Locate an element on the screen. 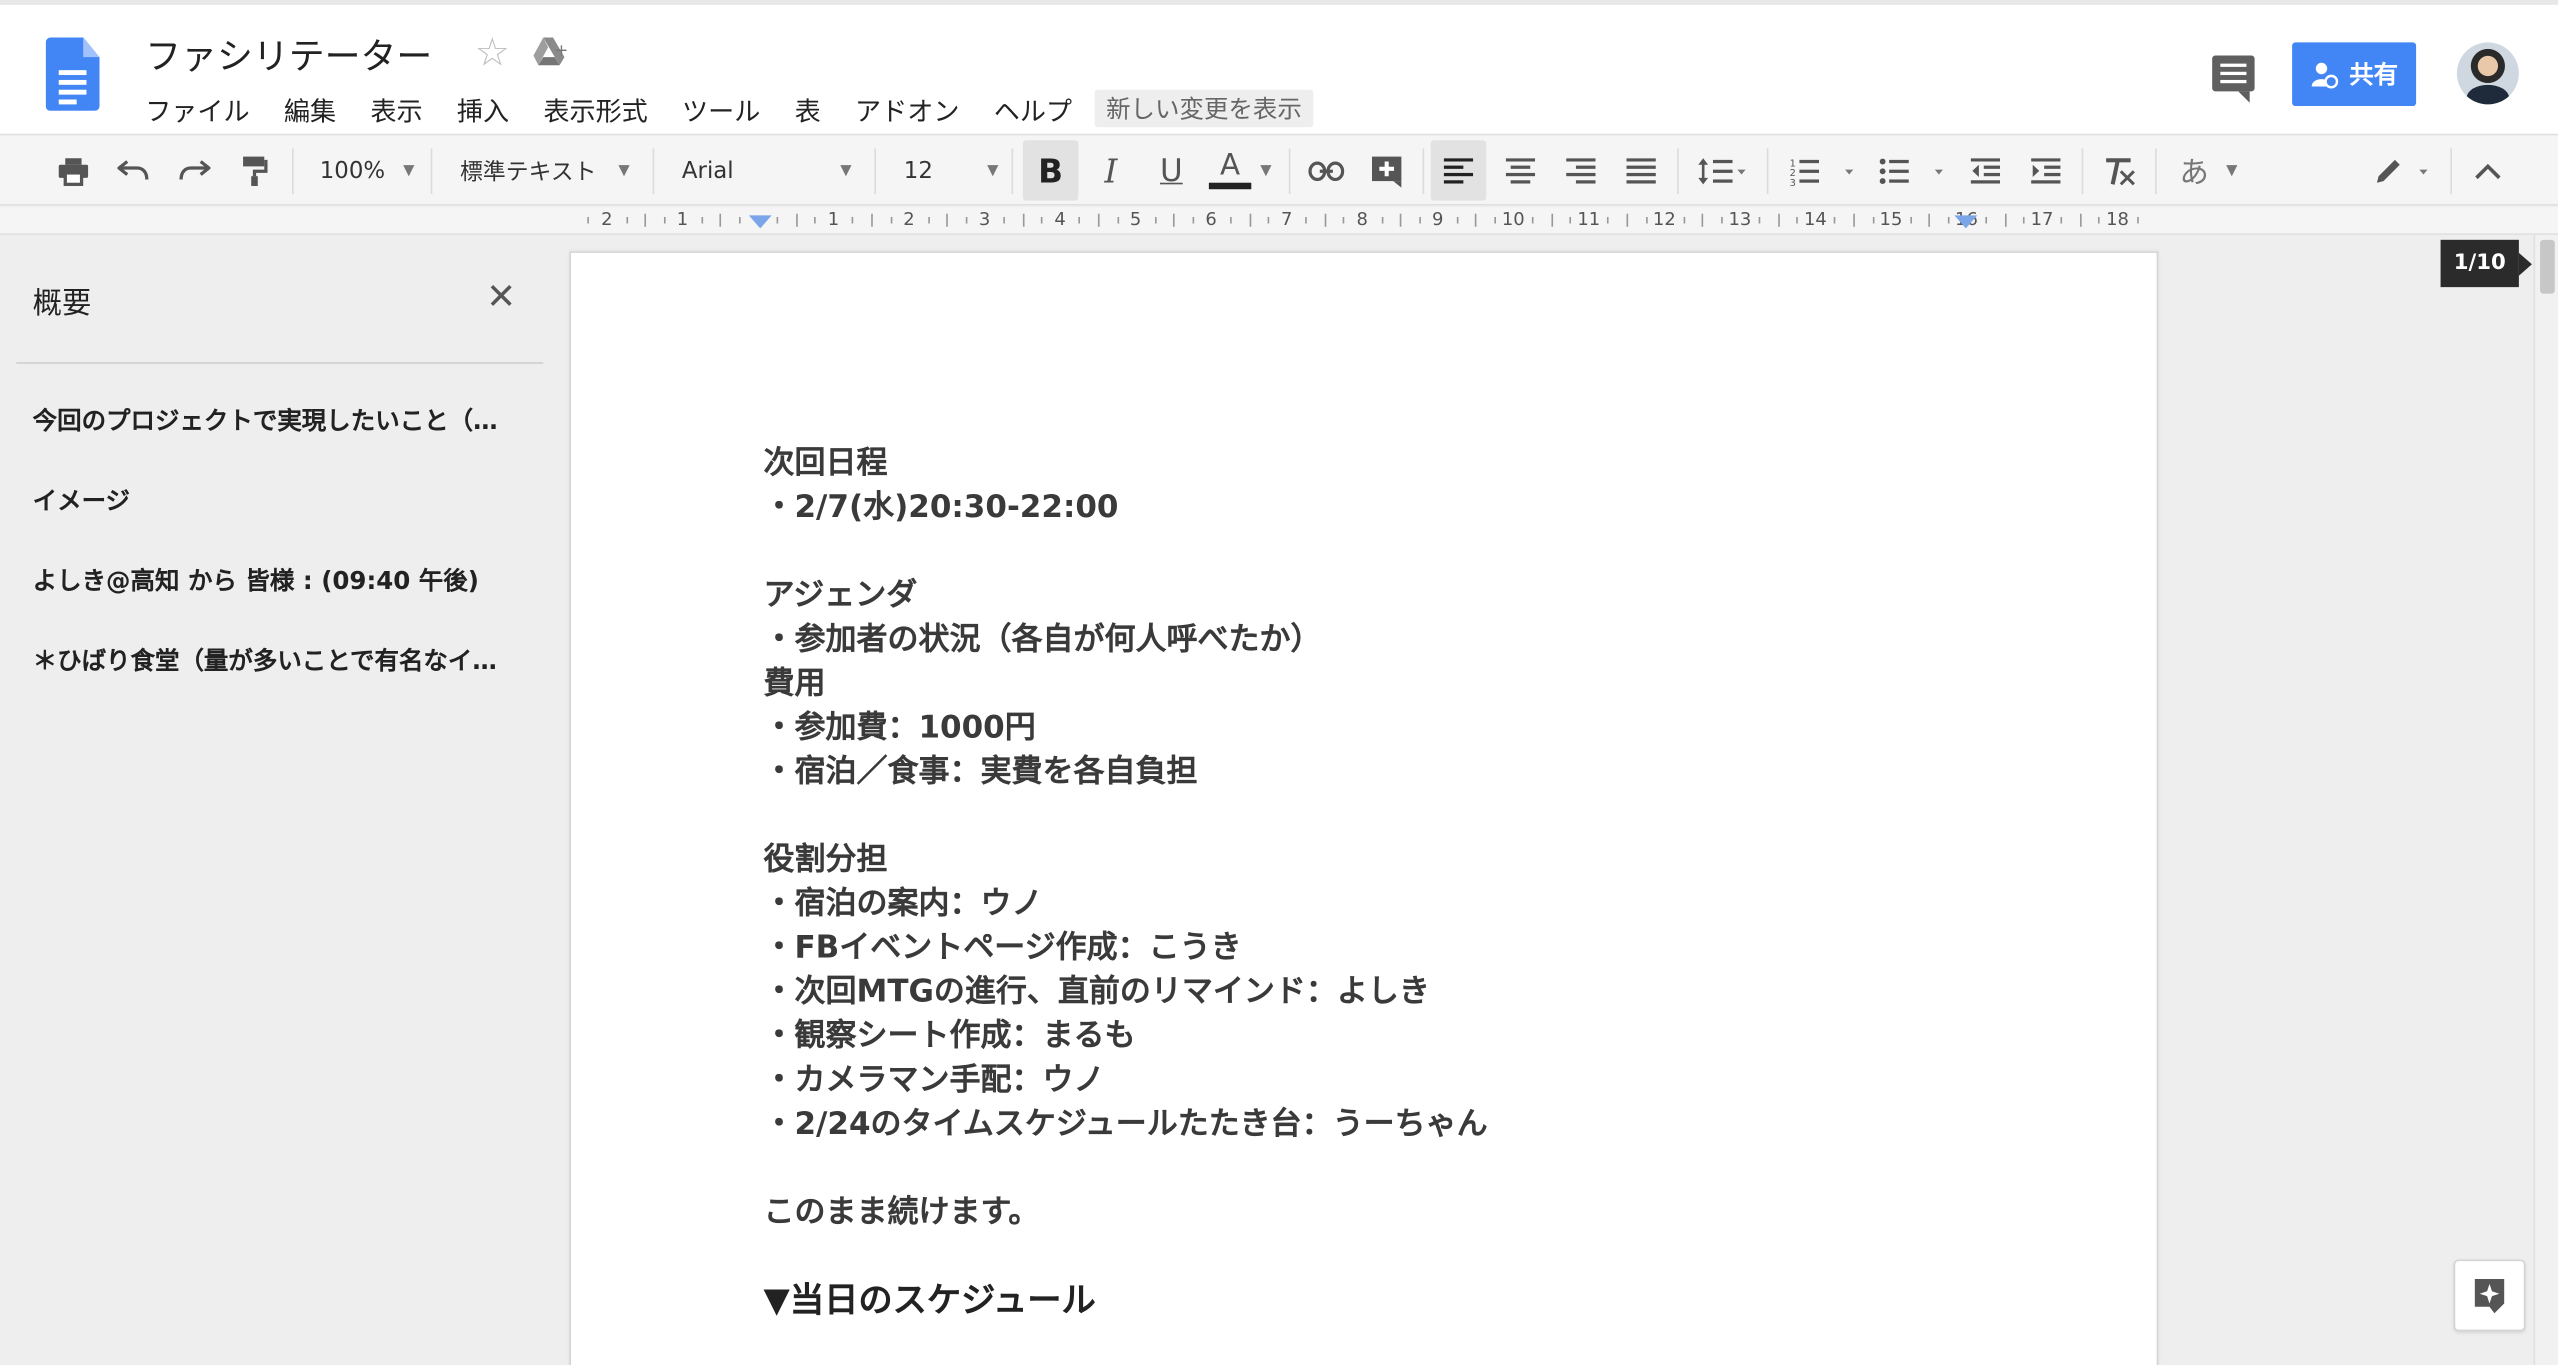 The image size is (2558, 1365). text-color-caret: ▼ is located at coordinates (1266, 170).